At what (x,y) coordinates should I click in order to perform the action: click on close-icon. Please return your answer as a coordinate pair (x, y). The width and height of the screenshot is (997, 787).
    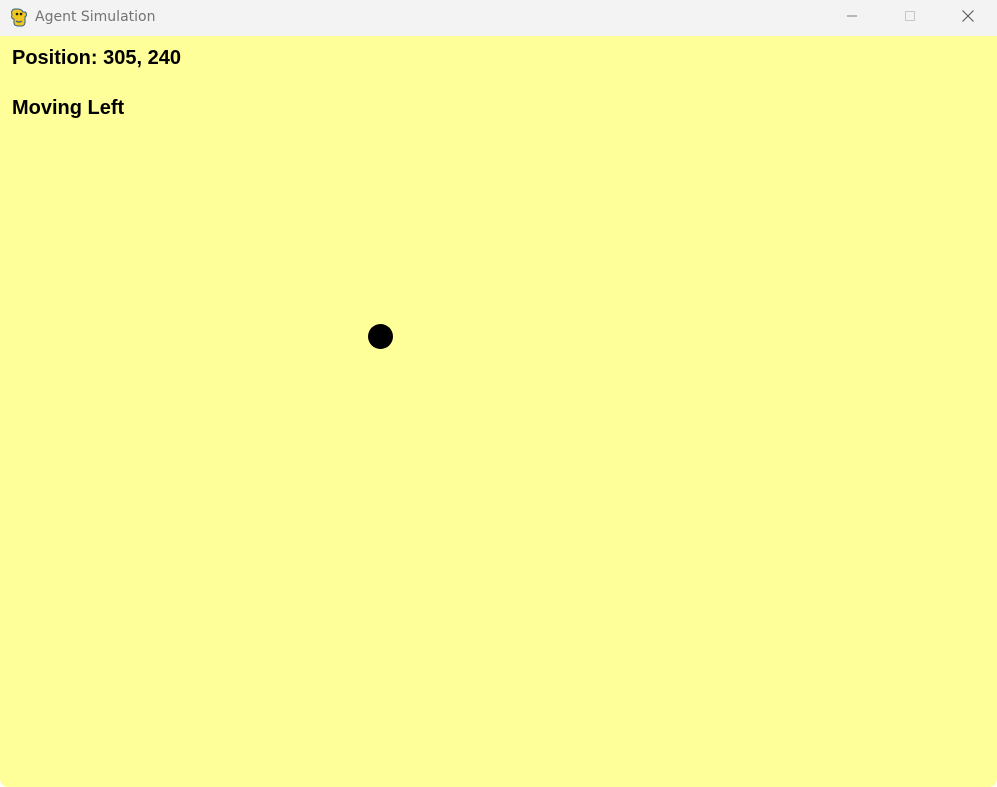
    Looking at the image, I should click on (968, 18).